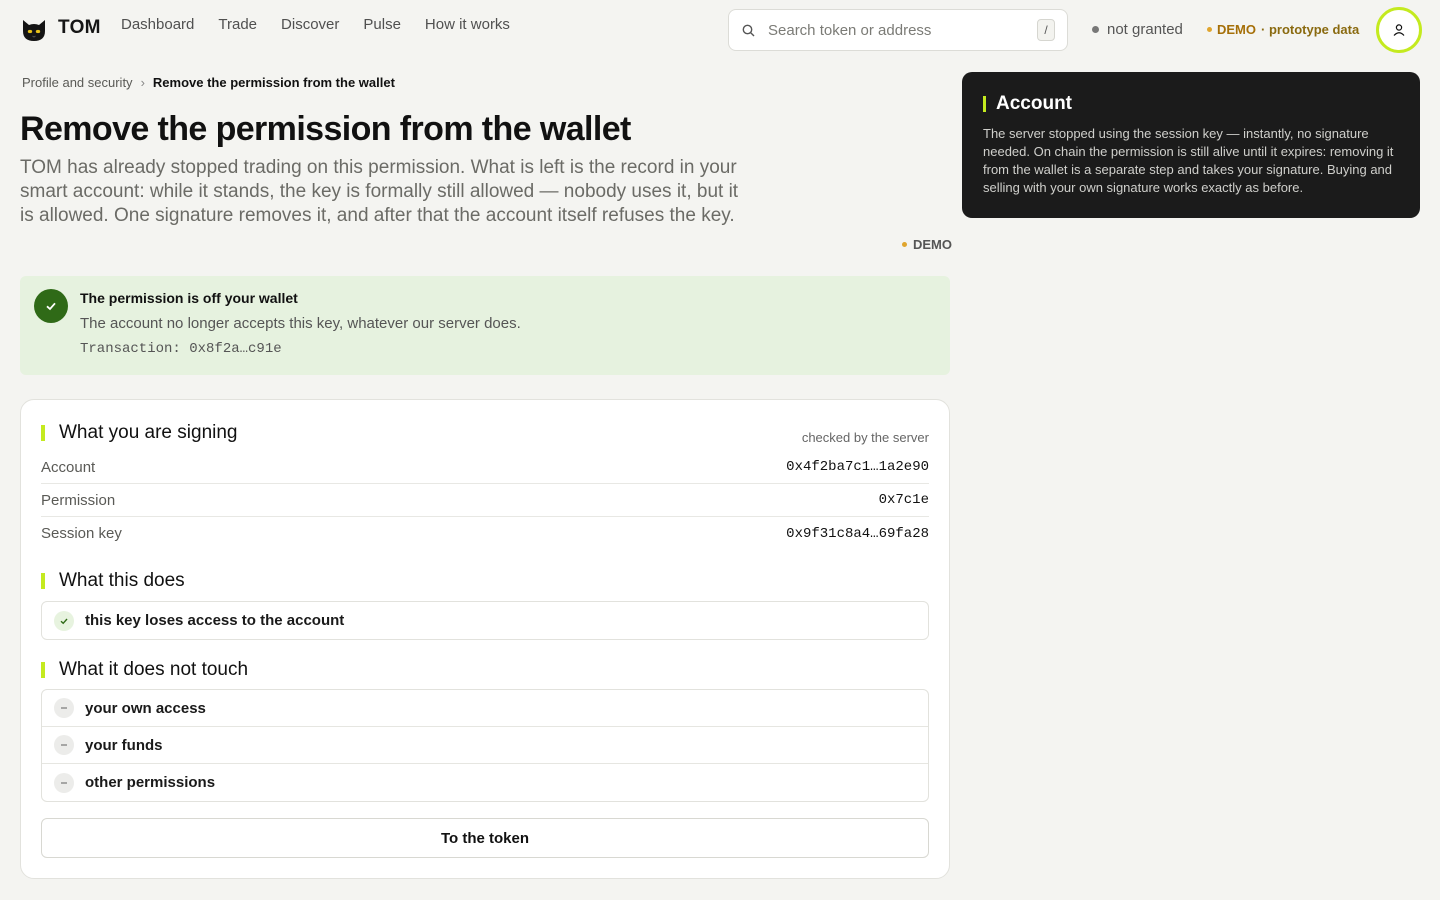  Describe the element at coordinates (1236, 29) in the screenshot. I see `demo-badge-label: DEMO` at that location.